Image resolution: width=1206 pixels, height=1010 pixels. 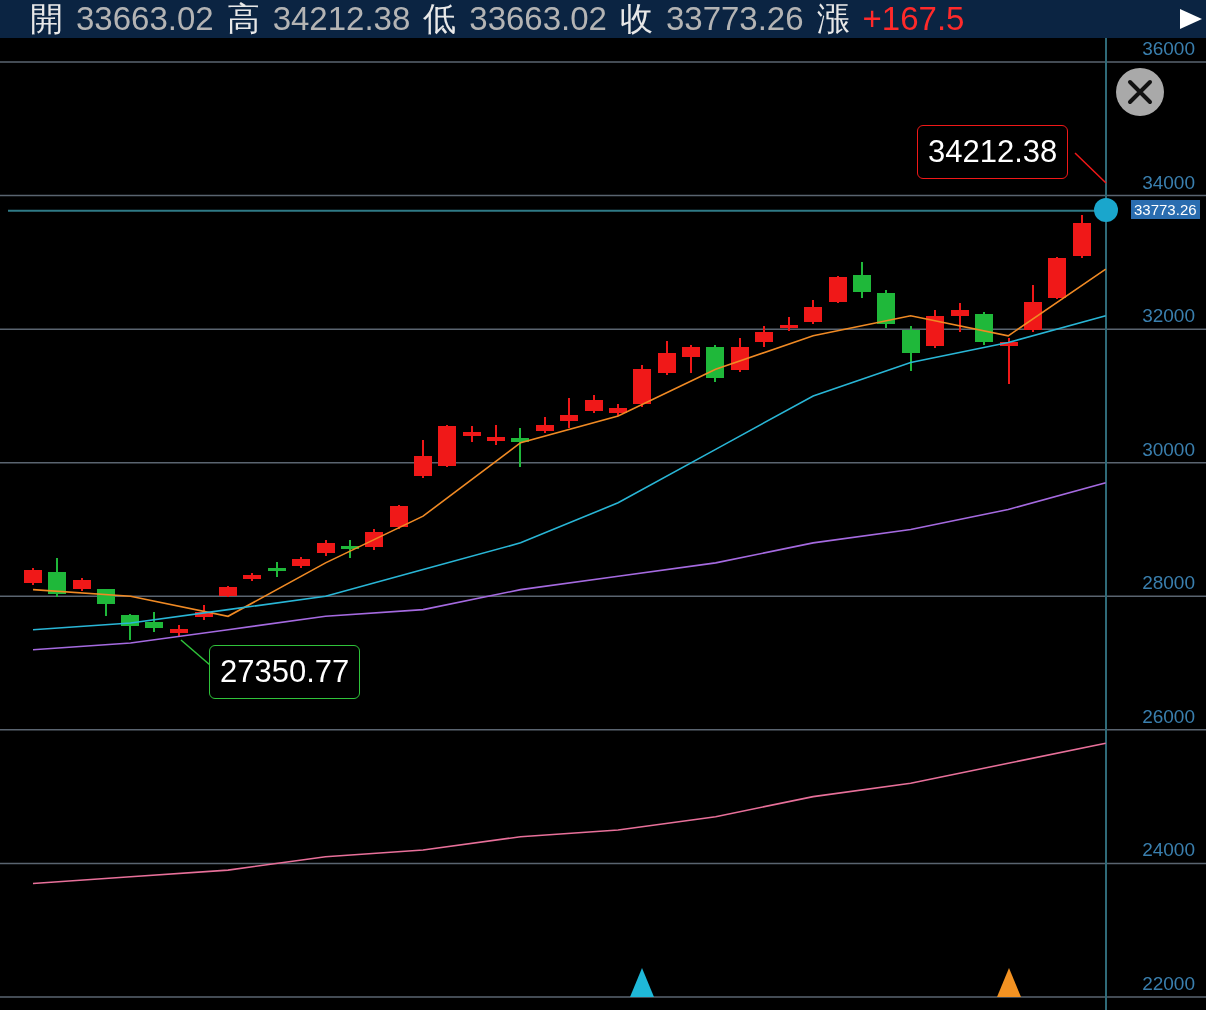 What do you see at coordinates (1168, 449) in the screenshot?
I see `axis-label: 30000` at bounding box center [1168, 449].